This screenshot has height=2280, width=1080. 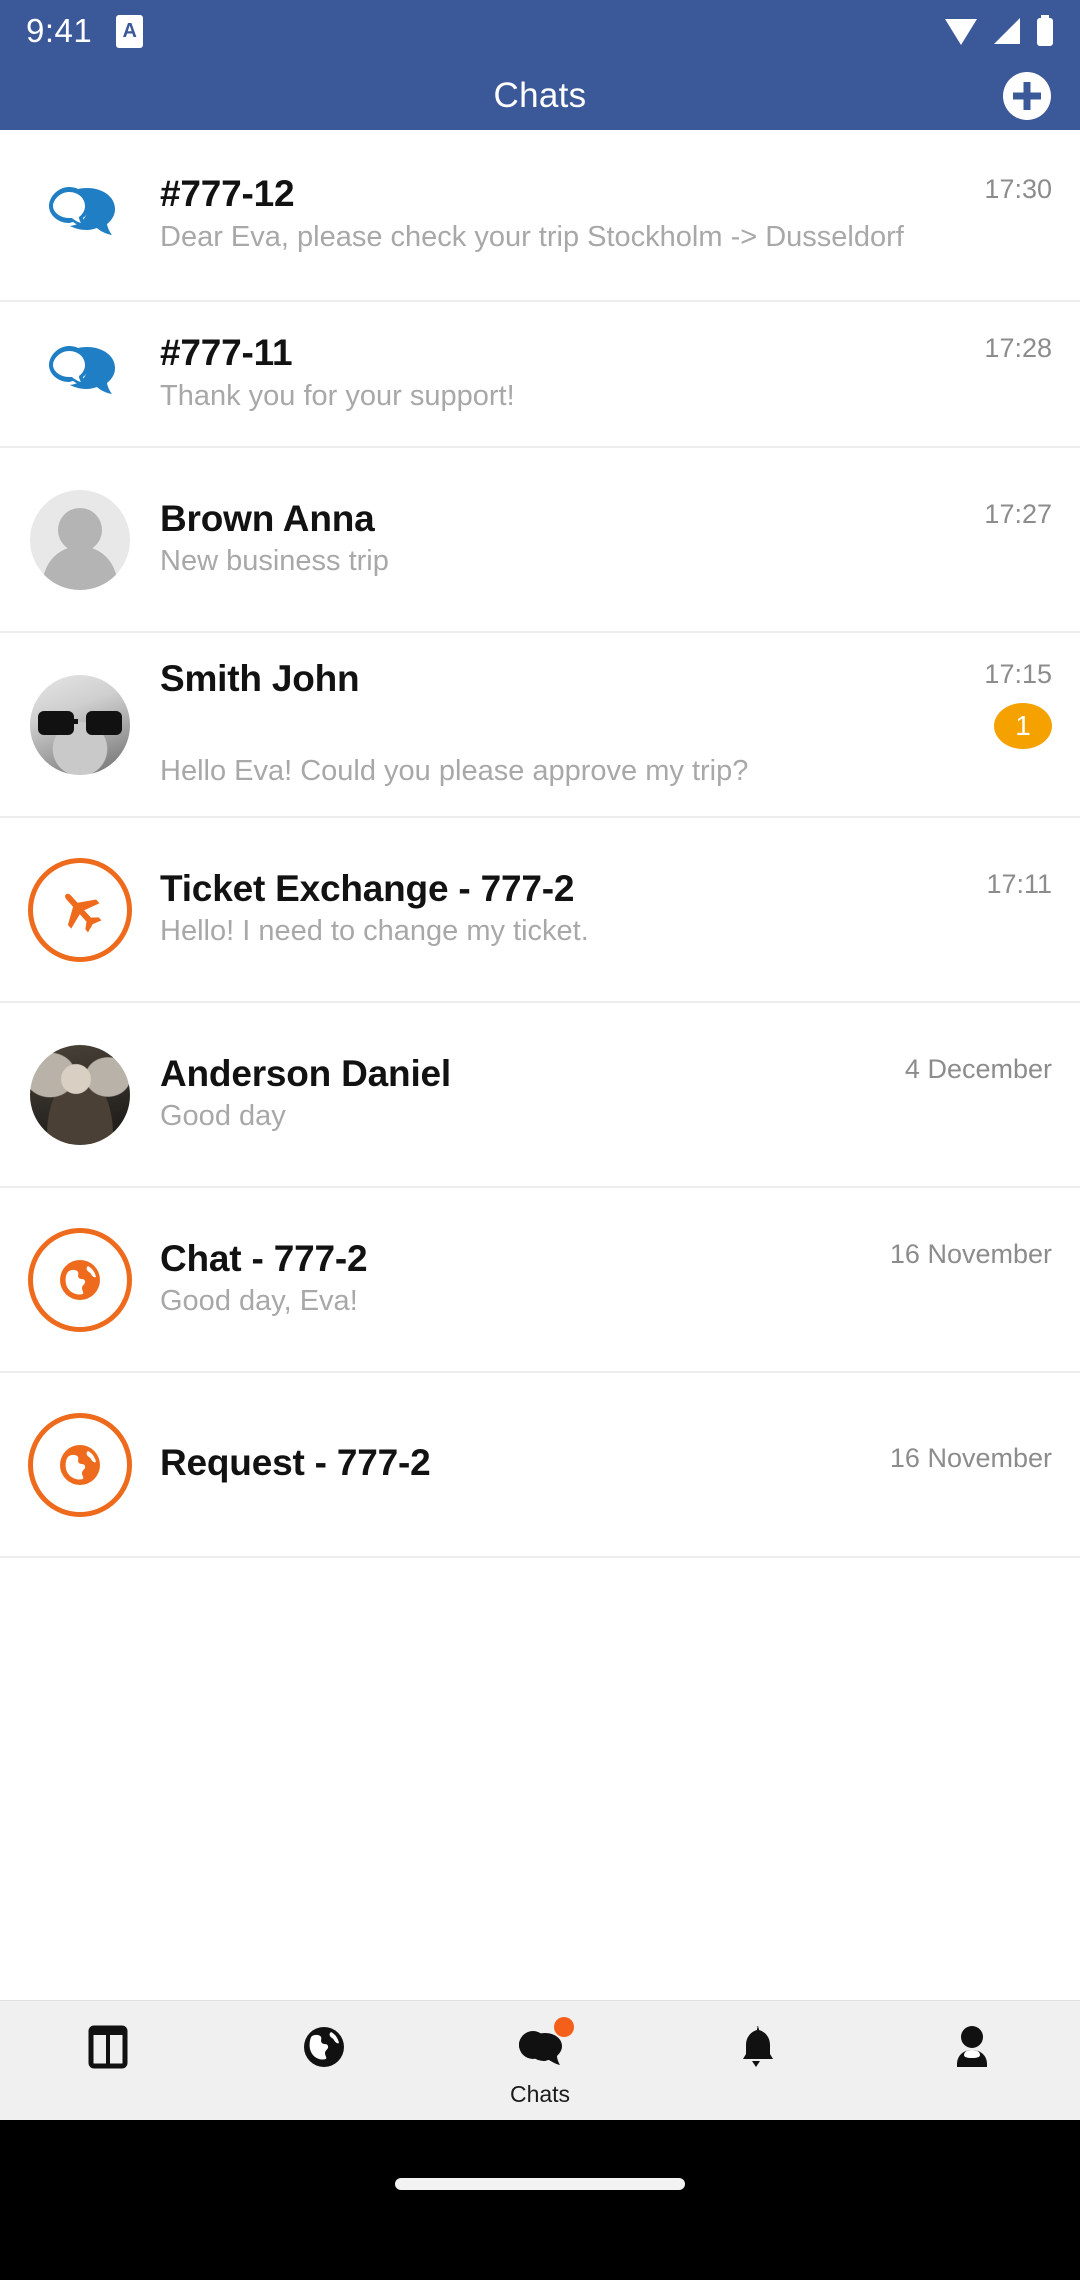 I want to click on nav-item-dashboard, so click(x=108, y=2061).